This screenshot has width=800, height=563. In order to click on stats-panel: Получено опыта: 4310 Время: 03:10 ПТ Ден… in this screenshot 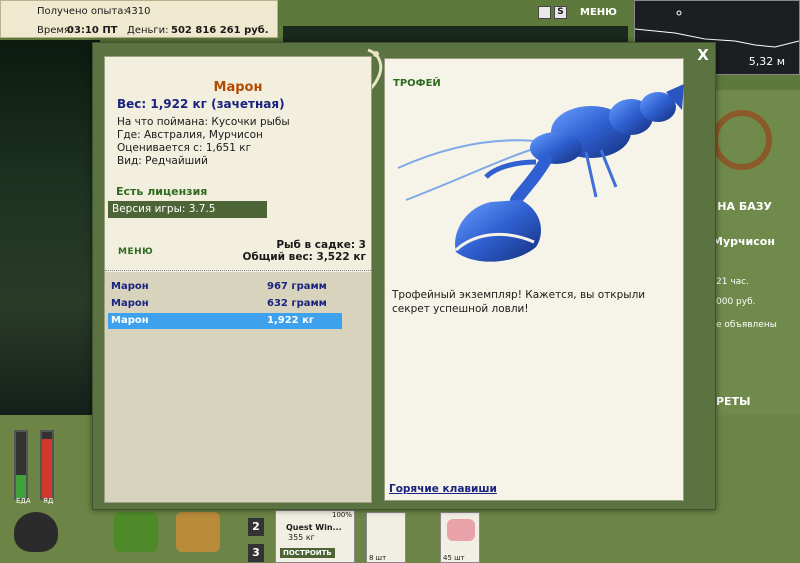, I will do `click(139, 19)`.